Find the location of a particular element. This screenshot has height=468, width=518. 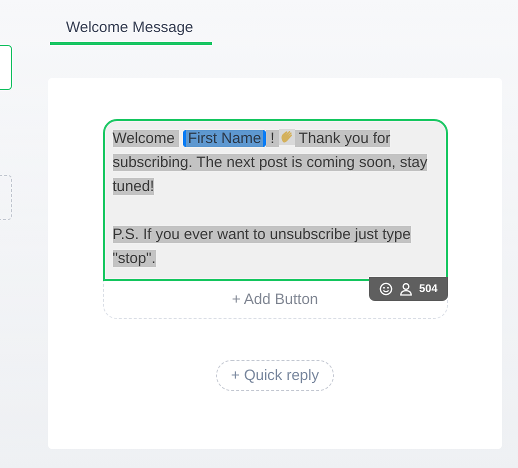

subscriber-count: 504 is located at coordinates (428, 289).